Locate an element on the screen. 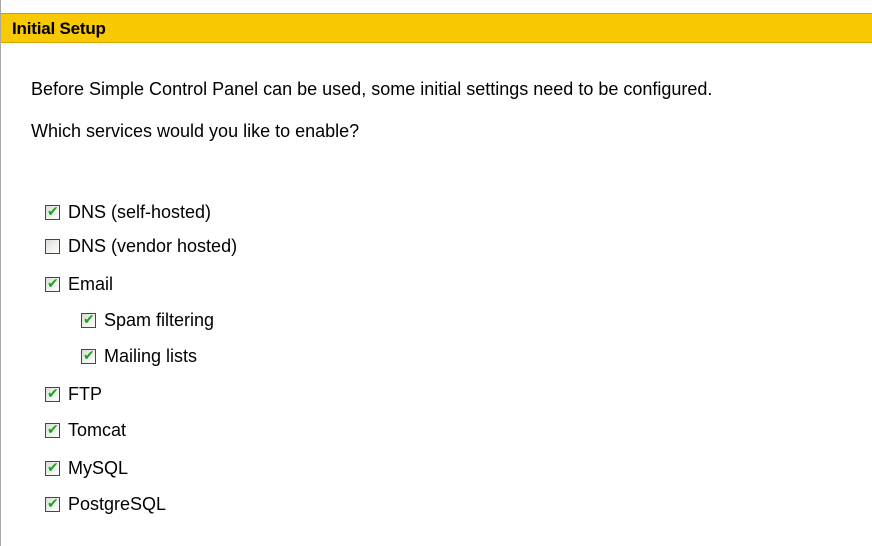  service-option-dns-vendor-hosted: ✔ DNS (vendor hosted) is located at coordinates (141, 246).